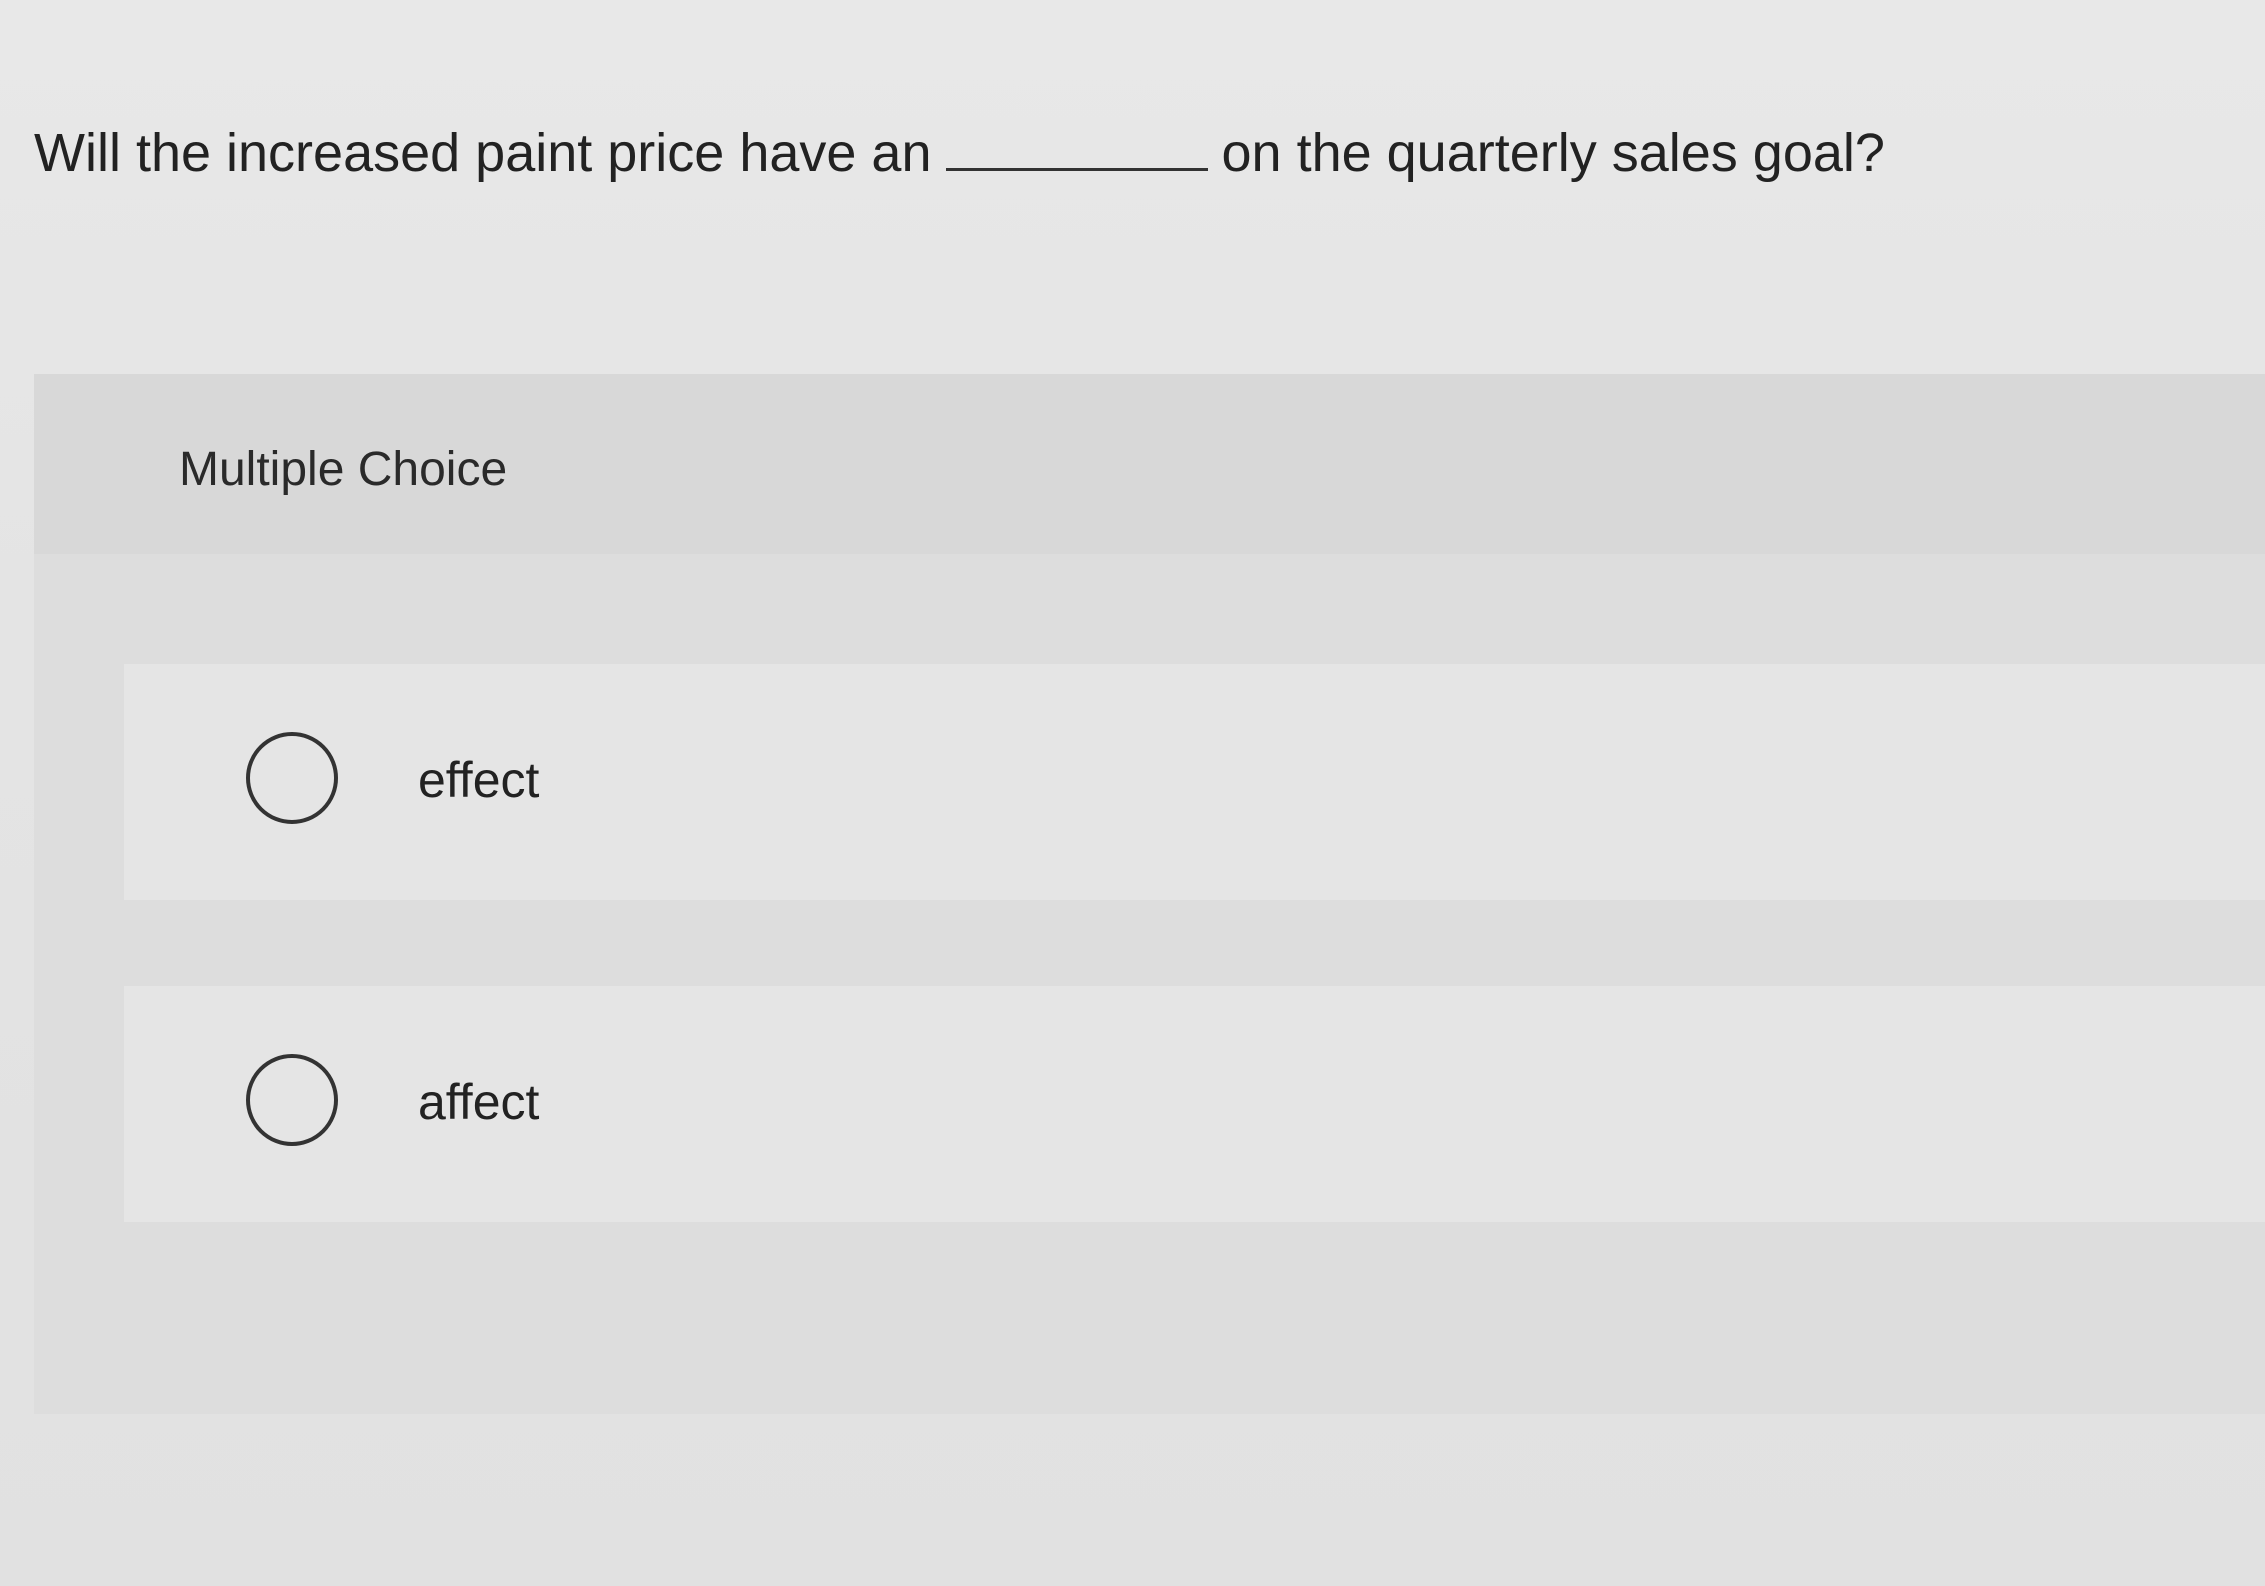  What do you see at coordinates (1149, 464) in the screenshot?
I see `multiple-choice-header: Multiple Choice` at bounding box center [1149, 464].